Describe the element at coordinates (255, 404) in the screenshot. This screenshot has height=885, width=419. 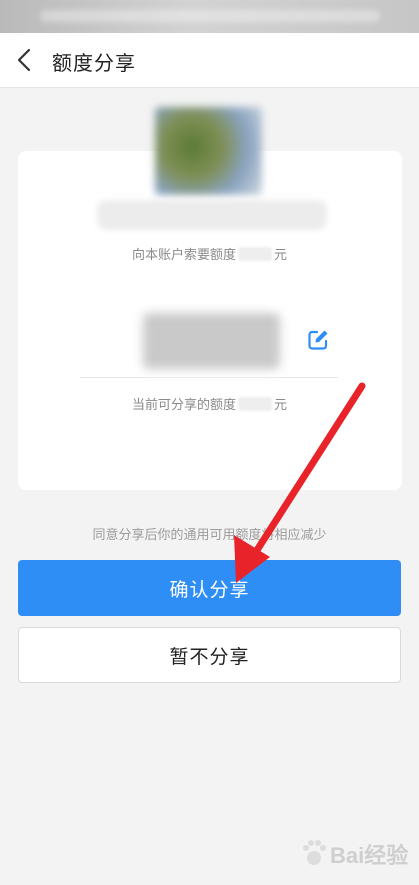
I see `available-amount-blurred` at that location.